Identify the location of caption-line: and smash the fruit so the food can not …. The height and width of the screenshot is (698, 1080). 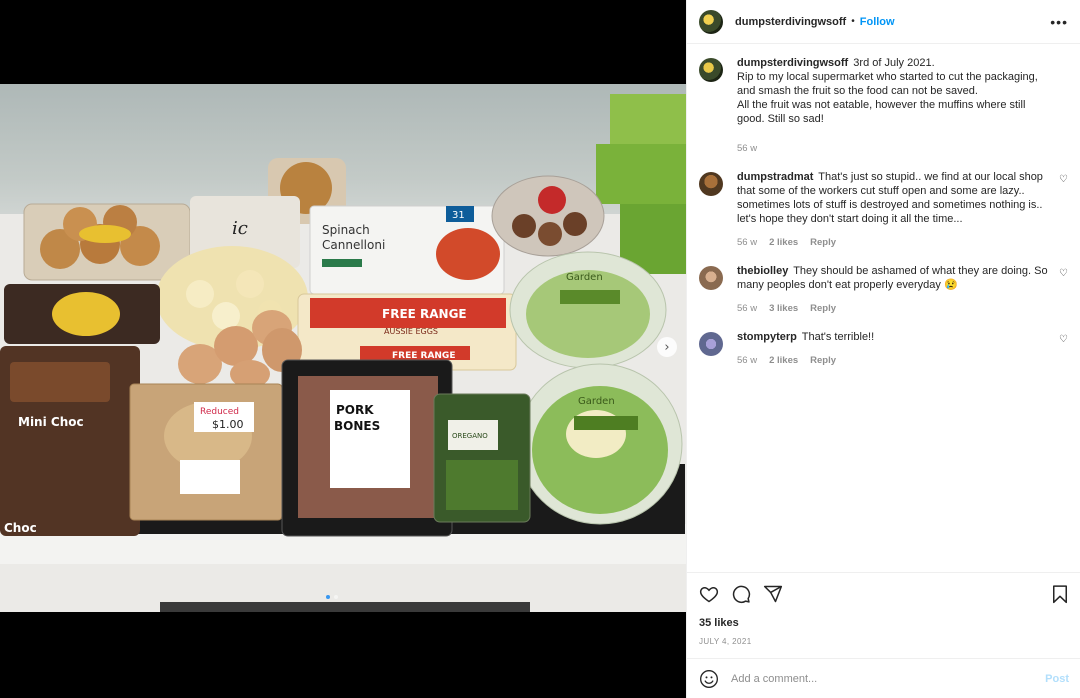
(857, 91).